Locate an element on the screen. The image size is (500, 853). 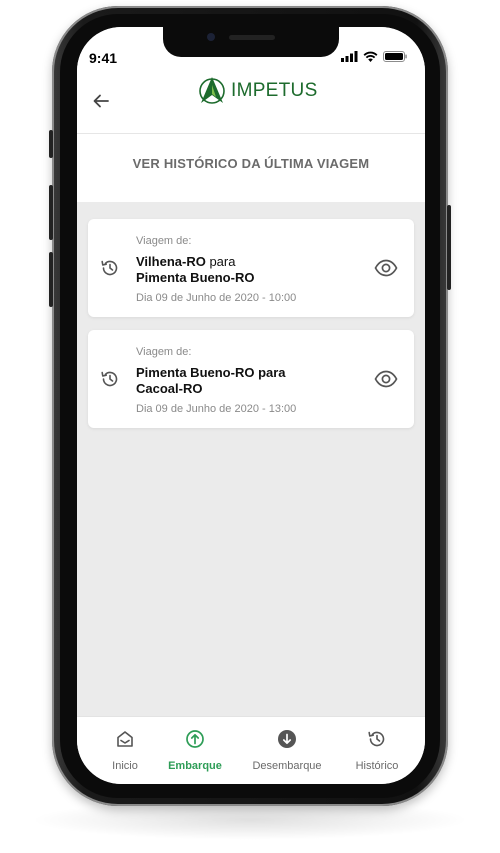
tab-historico: Histórico is located at coordinates (377, 750).